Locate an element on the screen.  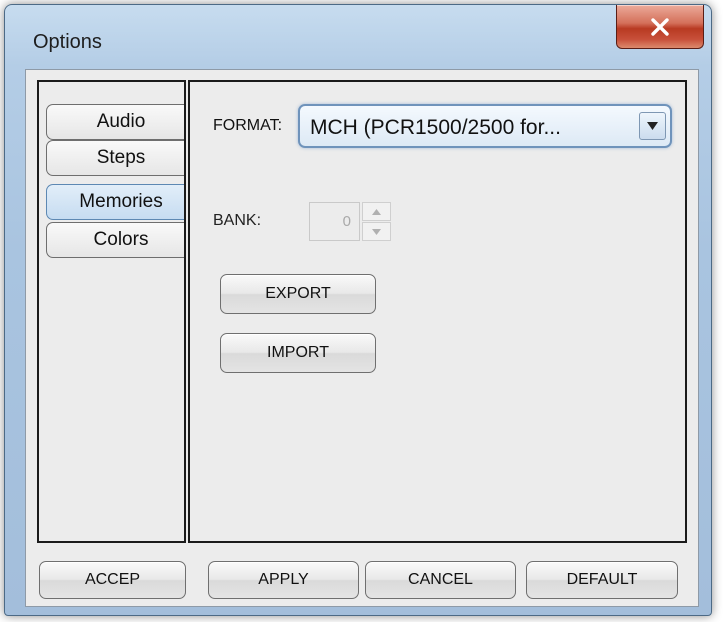
tab-label: Steps is located at coordinates (121, 157).